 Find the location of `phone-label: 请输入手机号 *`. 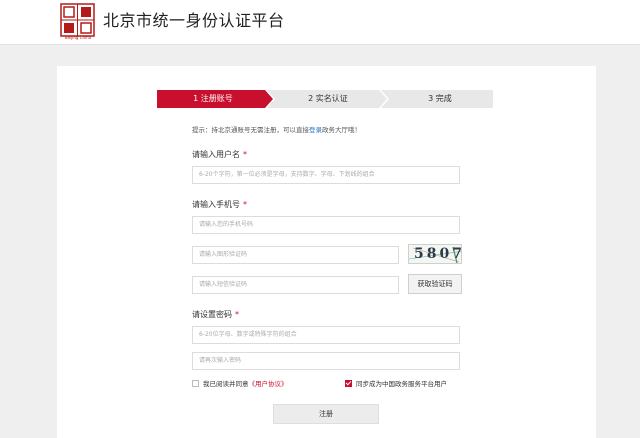

phone-label: 请输入手机号 * is located at coordinates (219, 204).